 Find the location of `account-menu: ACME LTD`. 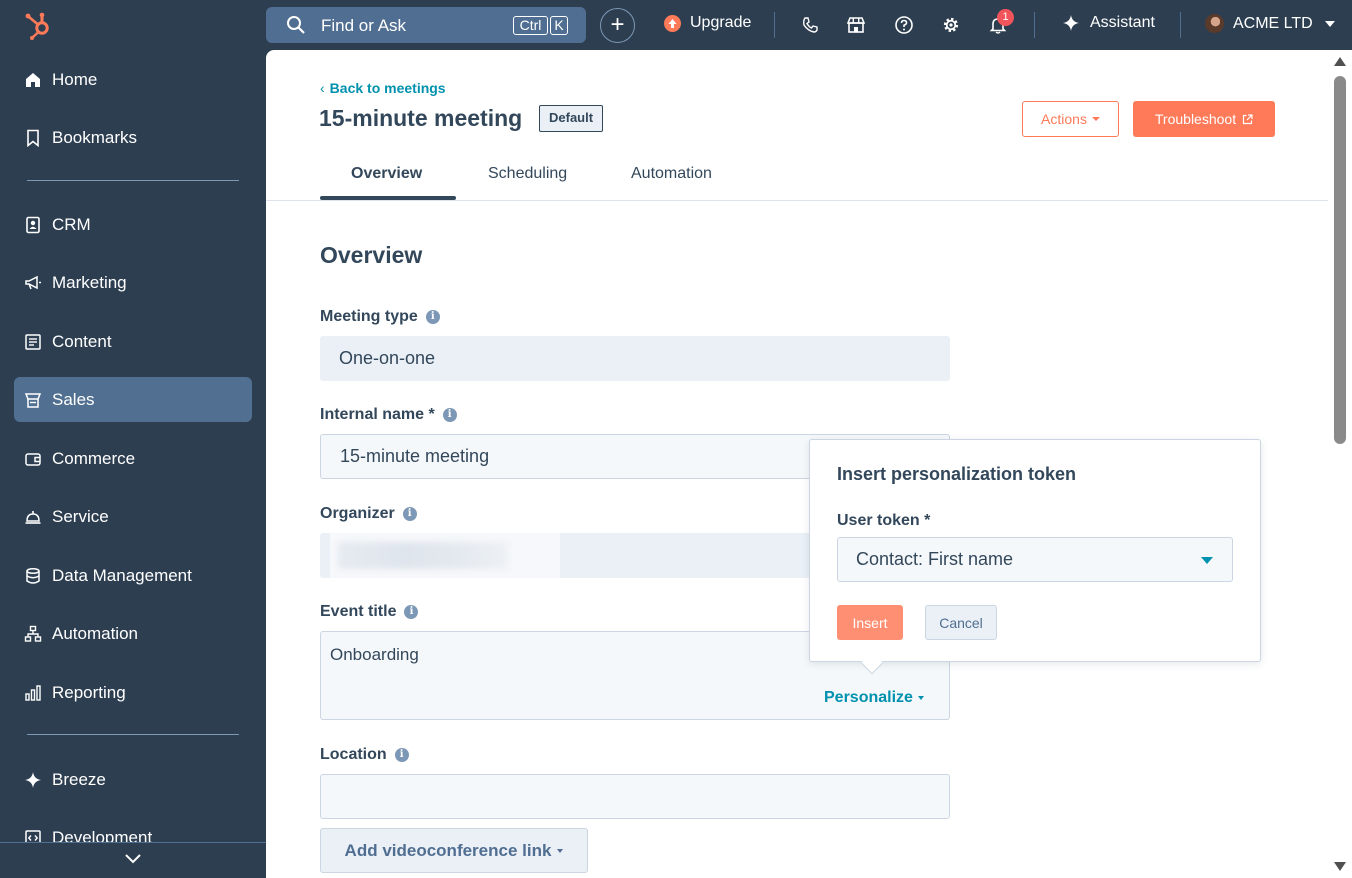

account-menu: ACME LTD is located at coordinates (1270, 23).